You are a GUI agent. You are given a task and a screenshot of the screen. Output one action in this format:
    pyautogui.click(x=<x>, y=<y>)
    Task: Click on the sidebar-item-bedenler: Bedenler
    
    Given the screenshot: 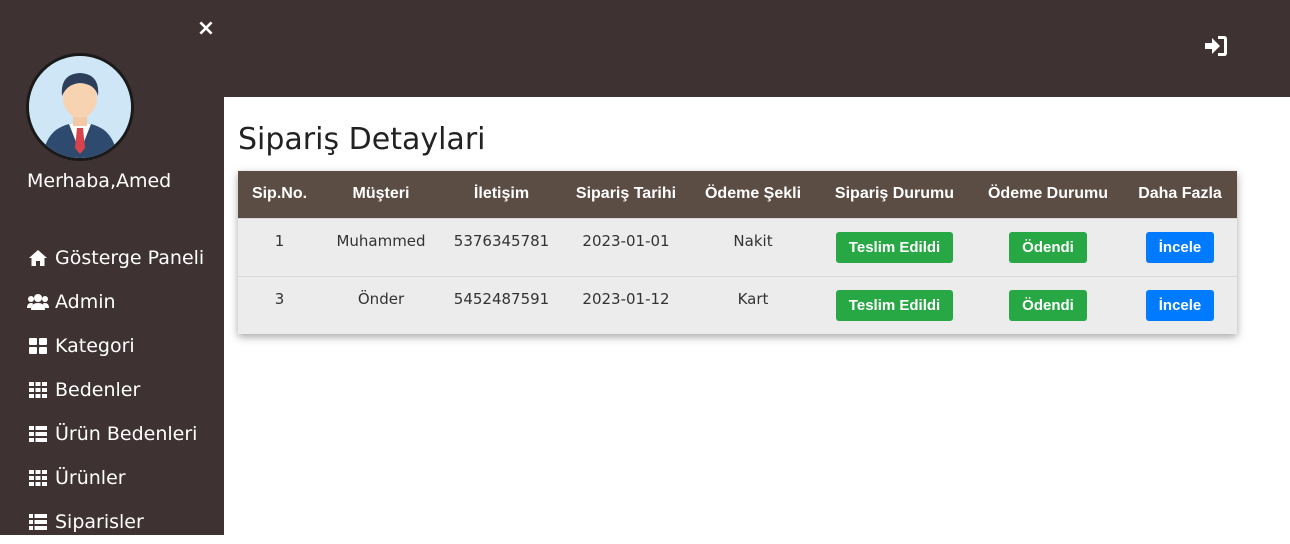 What is the action you would take?
    pyautogui.click(x=115, y=390)
    